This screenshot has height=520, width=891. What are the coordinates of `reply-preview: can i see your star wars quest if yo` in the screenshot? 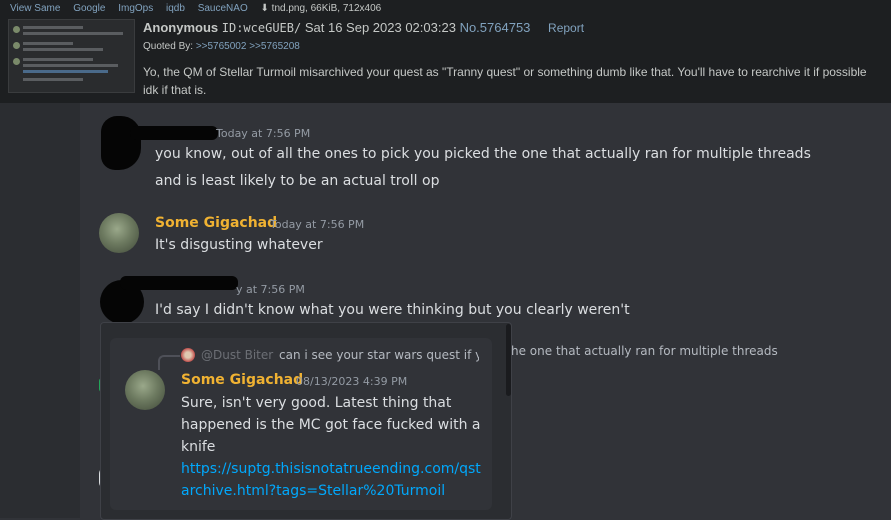 It's located at (379, 355).